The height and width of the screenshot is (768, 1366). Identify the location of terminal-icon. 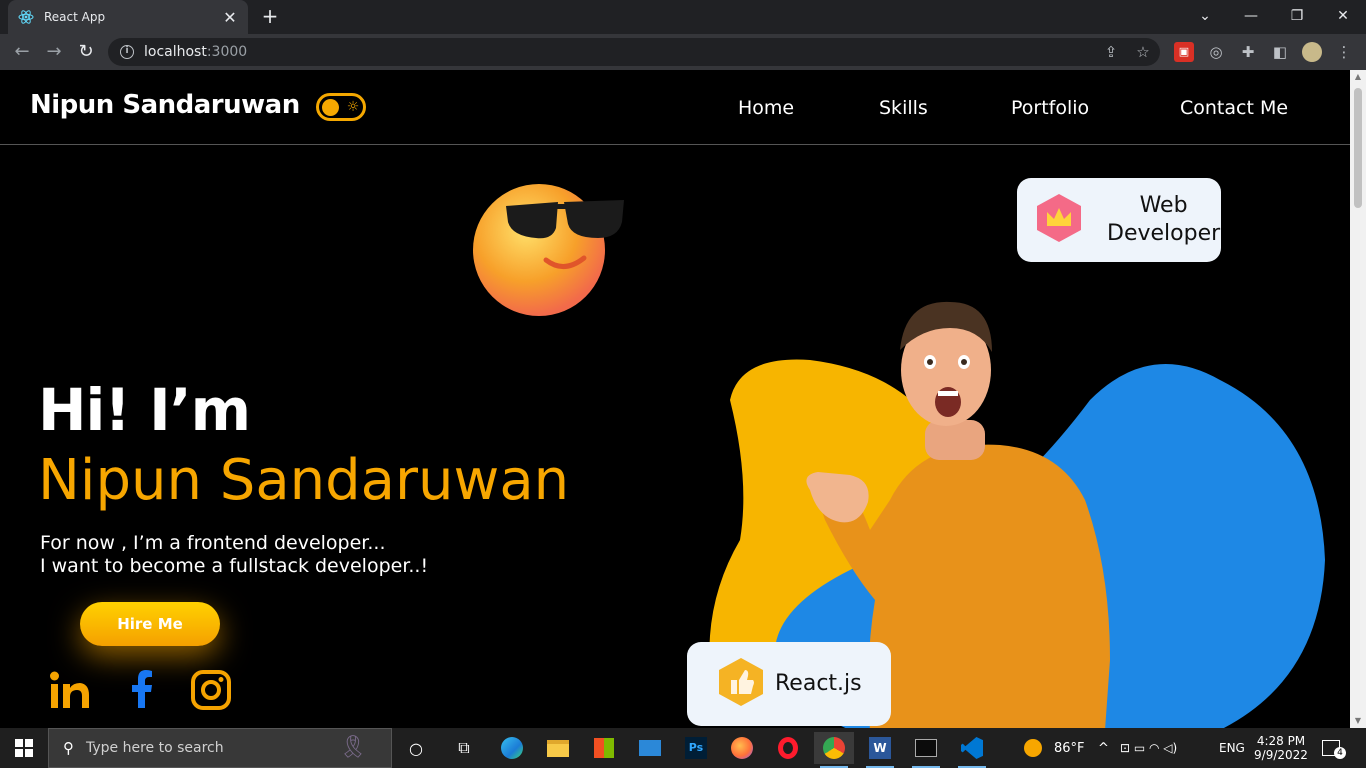
(926, 750).